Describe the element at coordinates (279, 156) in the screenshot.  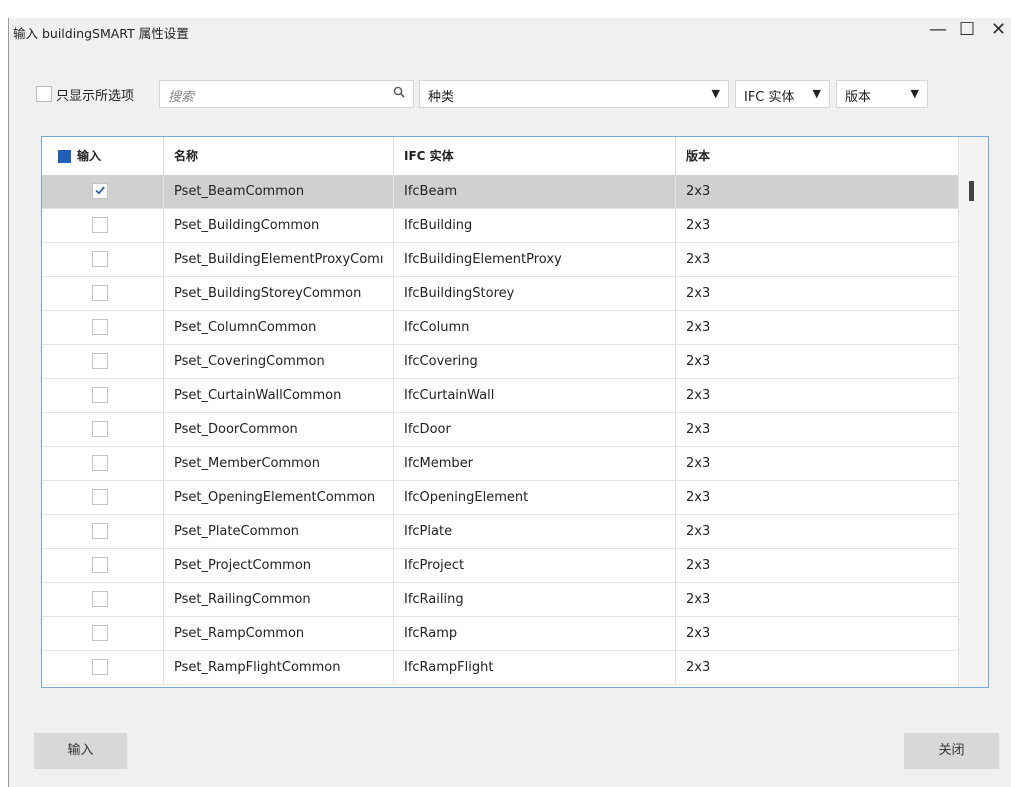
I see `column-header-name: 名称` at that location.